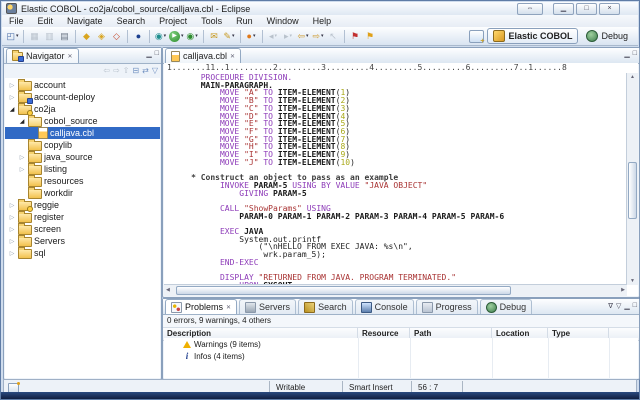 The image size is (640, 400). What do you see at coordinates (82, 120) in the screenshot?
I see `tree-item-cobol-source: ◢ cobol_source` at bounding box center [82, 120].